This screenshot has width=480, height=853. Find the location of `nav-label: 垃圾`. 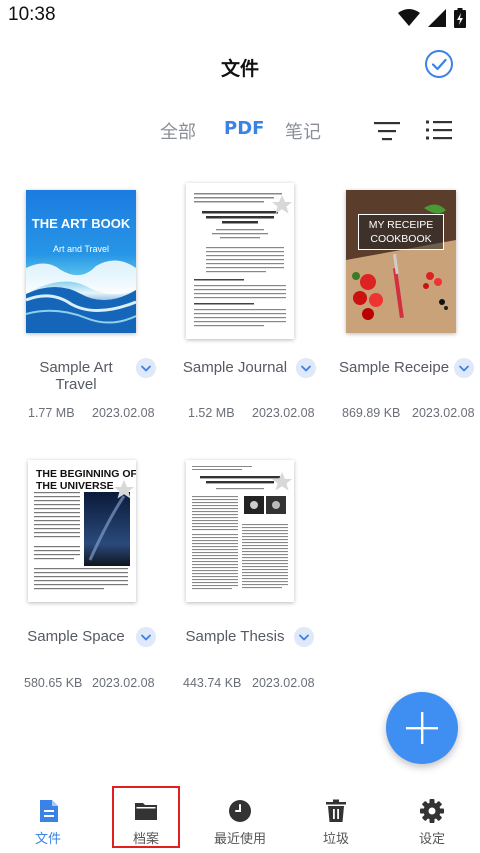

nav-label: 垃圾 is located at coordinates (335, 839).